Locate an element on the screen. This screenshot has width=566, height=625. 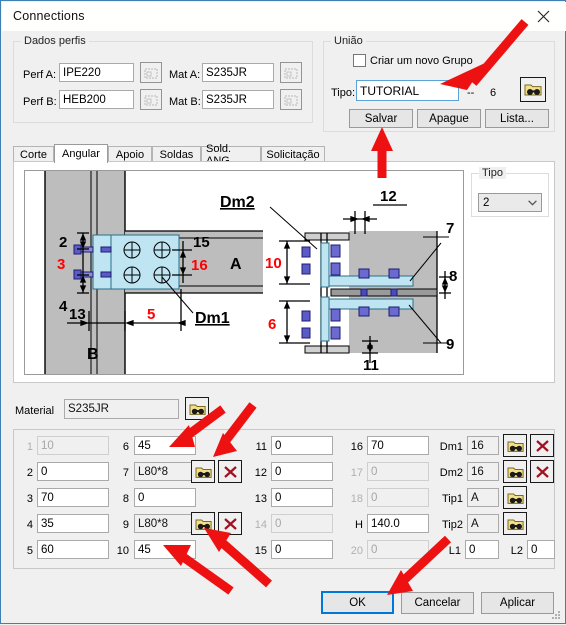
field-9-browse-icon is located at coordinates (203, 523).